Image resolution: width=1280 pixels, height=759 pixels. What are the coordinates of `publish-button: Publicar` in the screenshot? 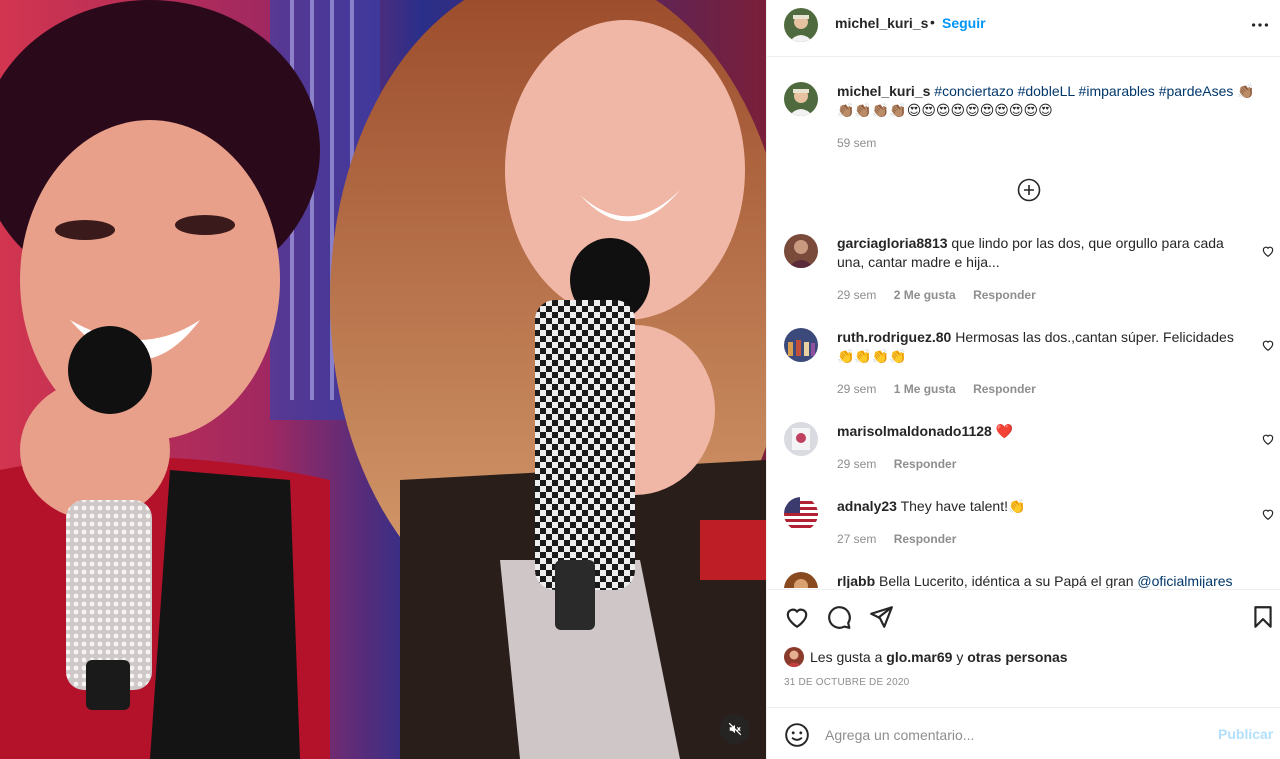 It's located at (1245, 734).